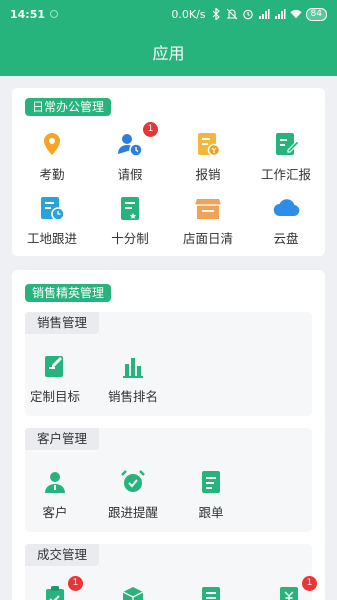 This screenshot has height=600, width=337. What do you see at coordinates (68, 293) in the screenshot?
I see `sales-section-tag: 销售精英管理` at bounding box center [68, 293].